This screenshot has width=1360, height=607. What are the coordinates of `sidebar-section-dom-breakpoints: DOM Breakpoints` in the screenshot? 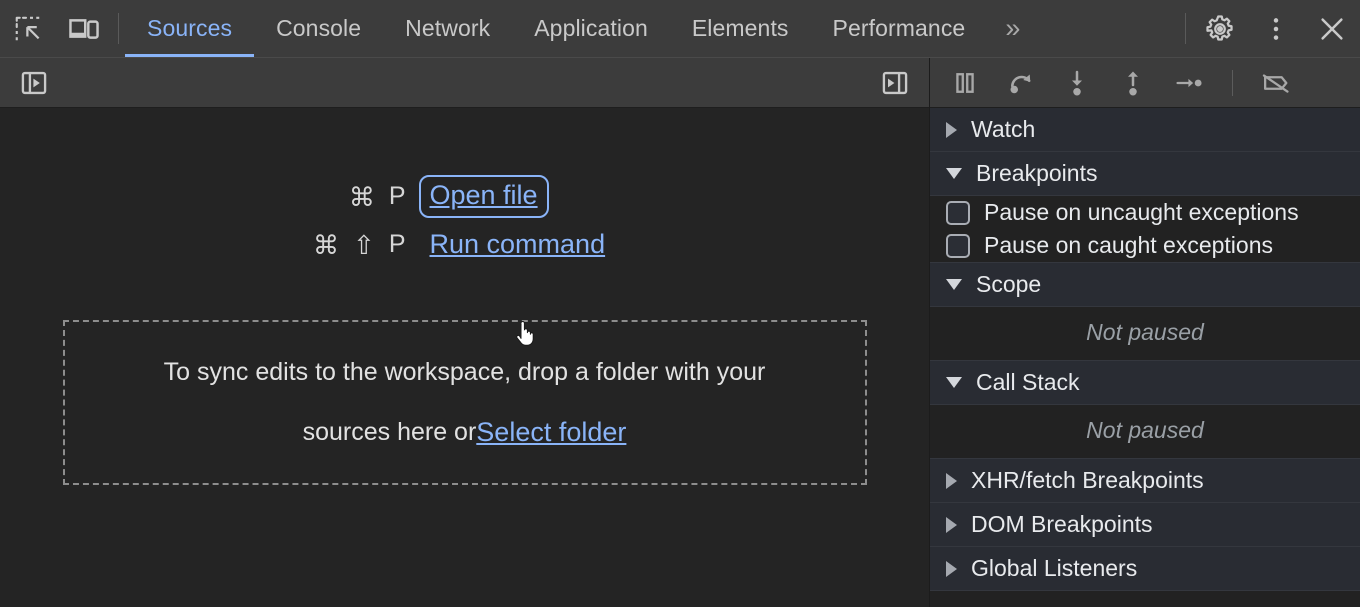 It's located at (1145, 525).